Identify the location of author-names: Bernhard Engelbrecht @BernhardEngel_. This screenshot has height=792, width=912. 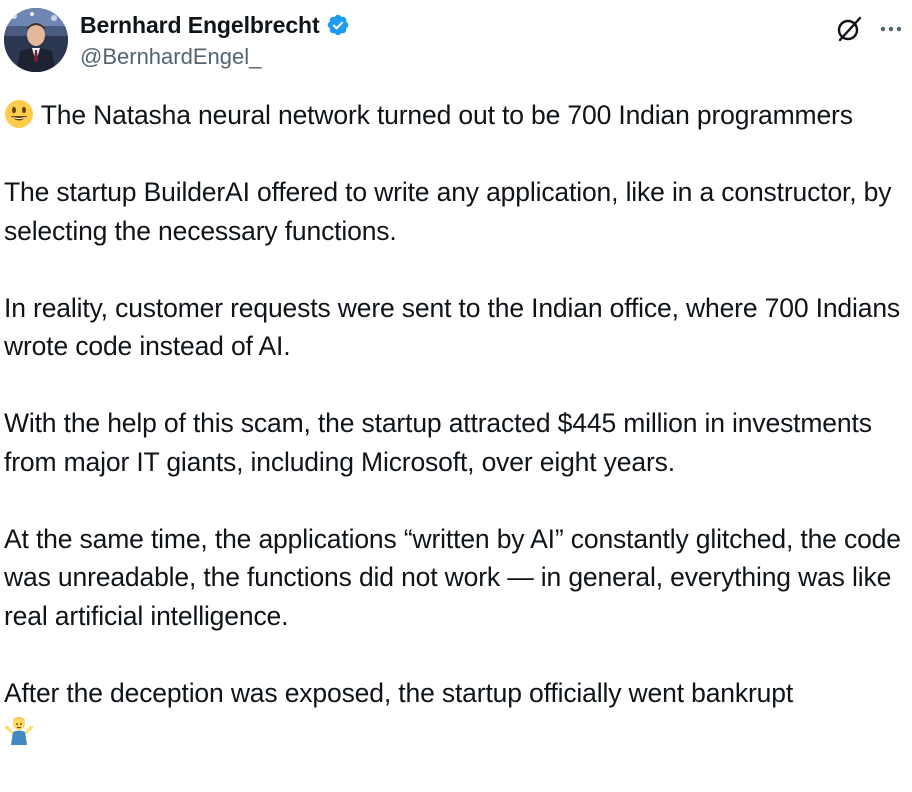
(215, 40).